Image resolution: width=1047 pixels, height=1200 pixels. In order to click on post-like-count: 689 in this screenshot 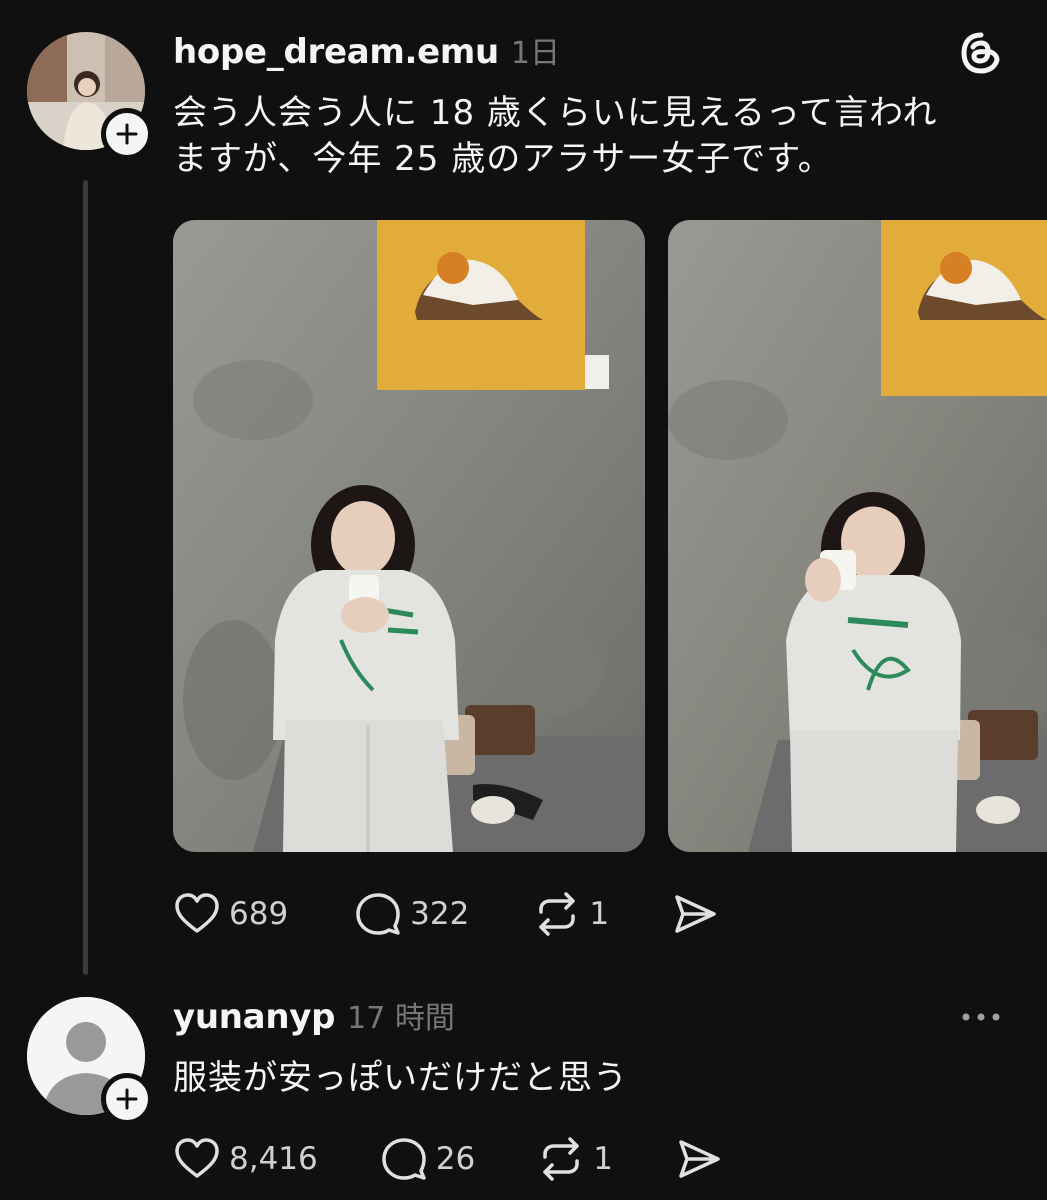, I will do `click(259, 914)`.